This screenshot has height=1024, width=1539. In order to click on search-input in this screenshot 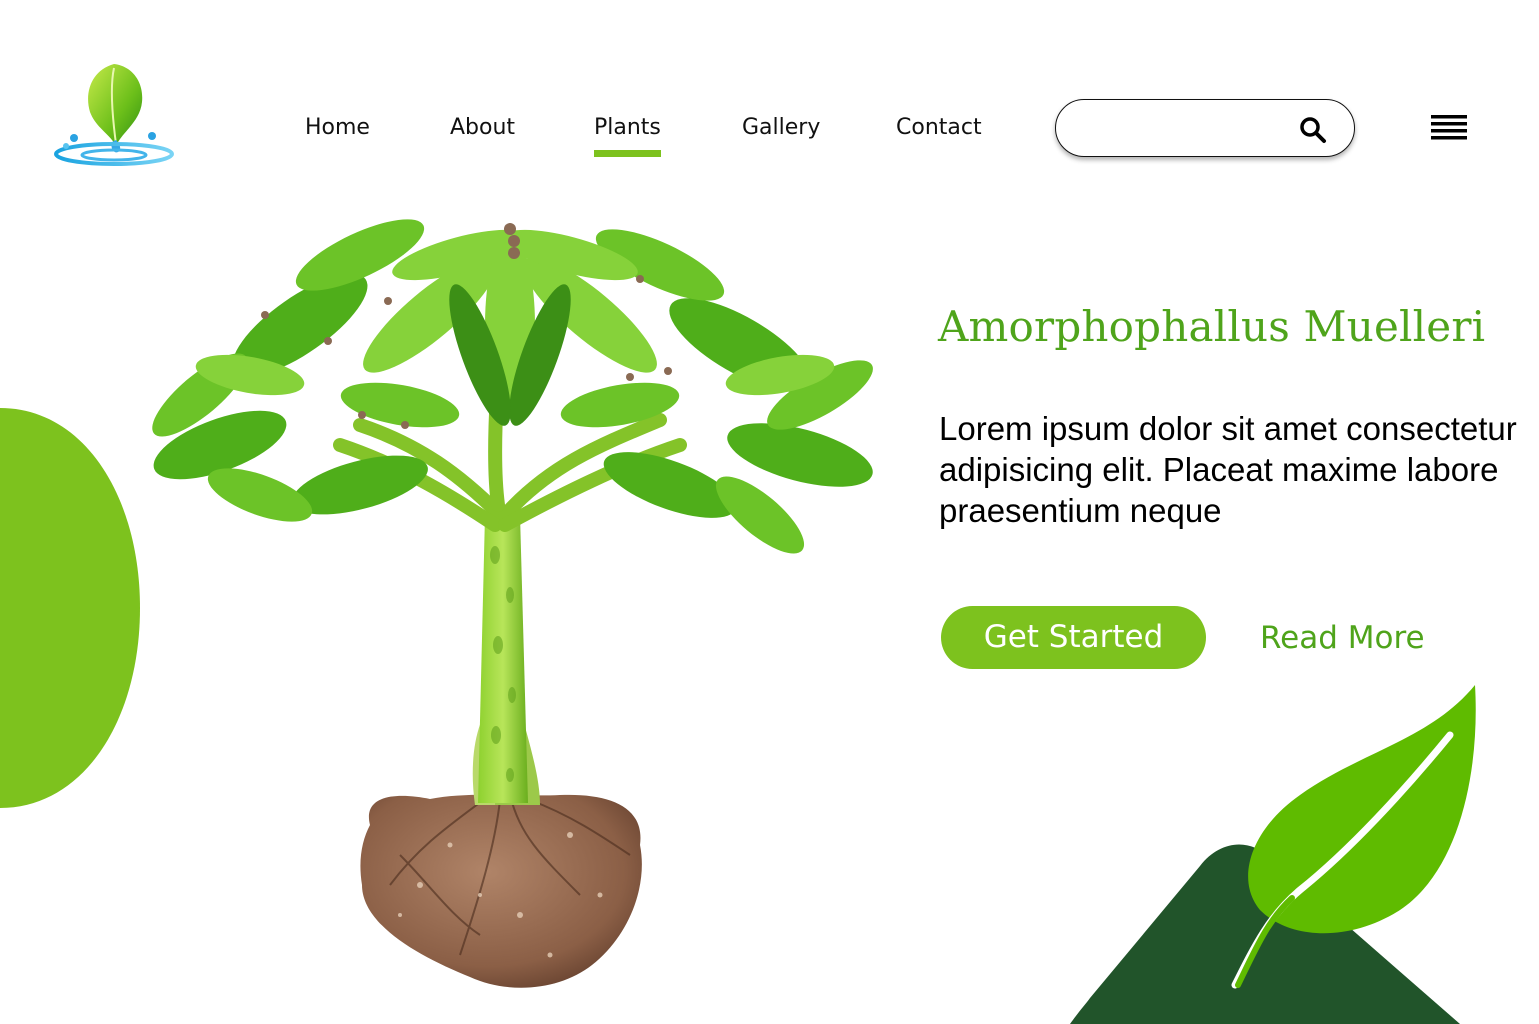, I will do `click(1185, 129)`.